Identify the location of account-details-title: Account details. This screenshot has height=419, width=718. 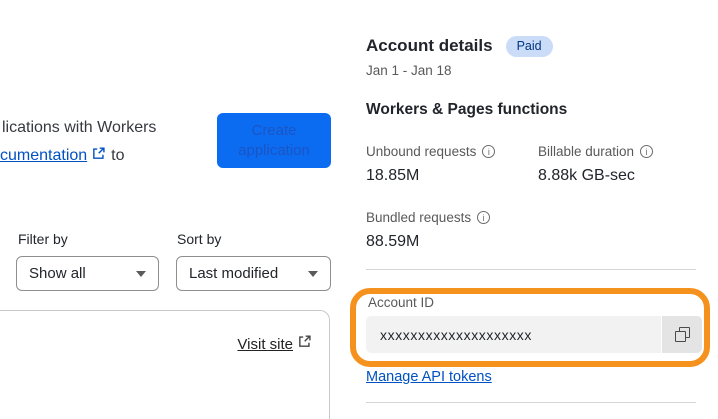
(429, 46).